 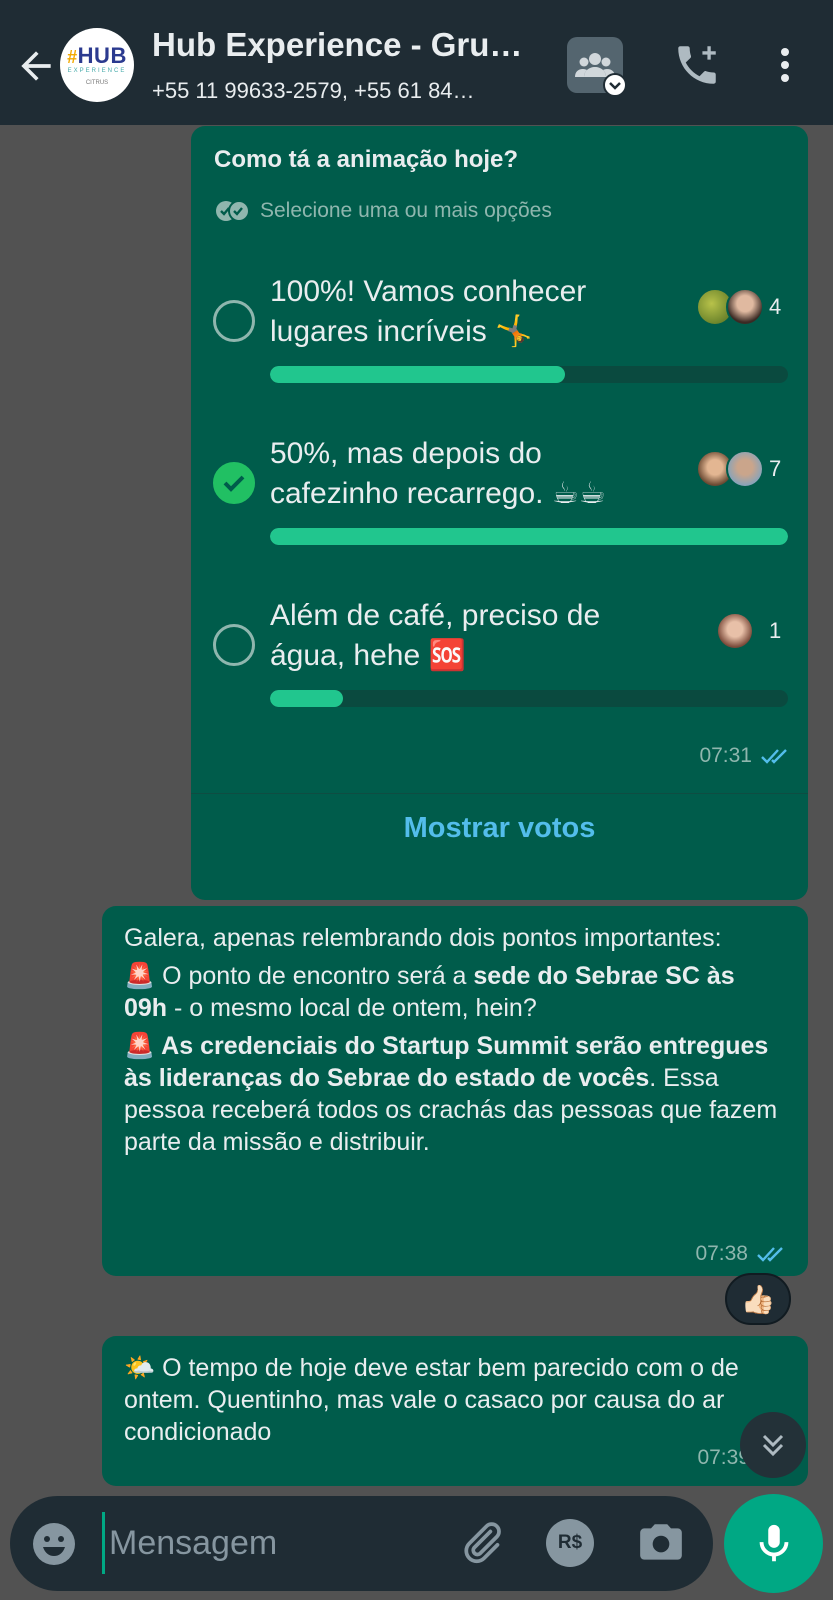 What do you see at coordinates (775, 630) in the screenshot?
I see `vote-count: 1` at bounding box center [775, 630].